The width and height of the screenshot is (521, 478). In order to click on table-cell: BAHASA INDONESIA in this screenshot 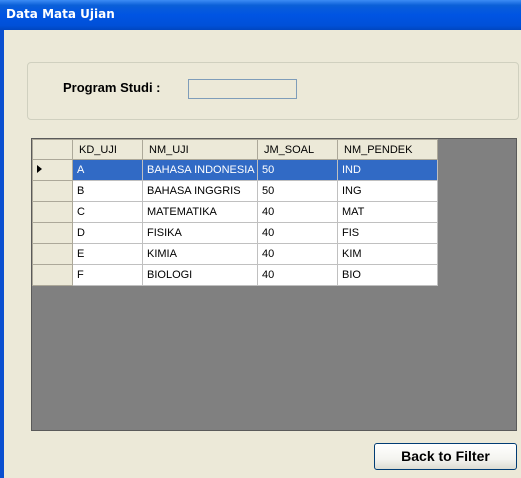, I will do `click(200, 170)`.